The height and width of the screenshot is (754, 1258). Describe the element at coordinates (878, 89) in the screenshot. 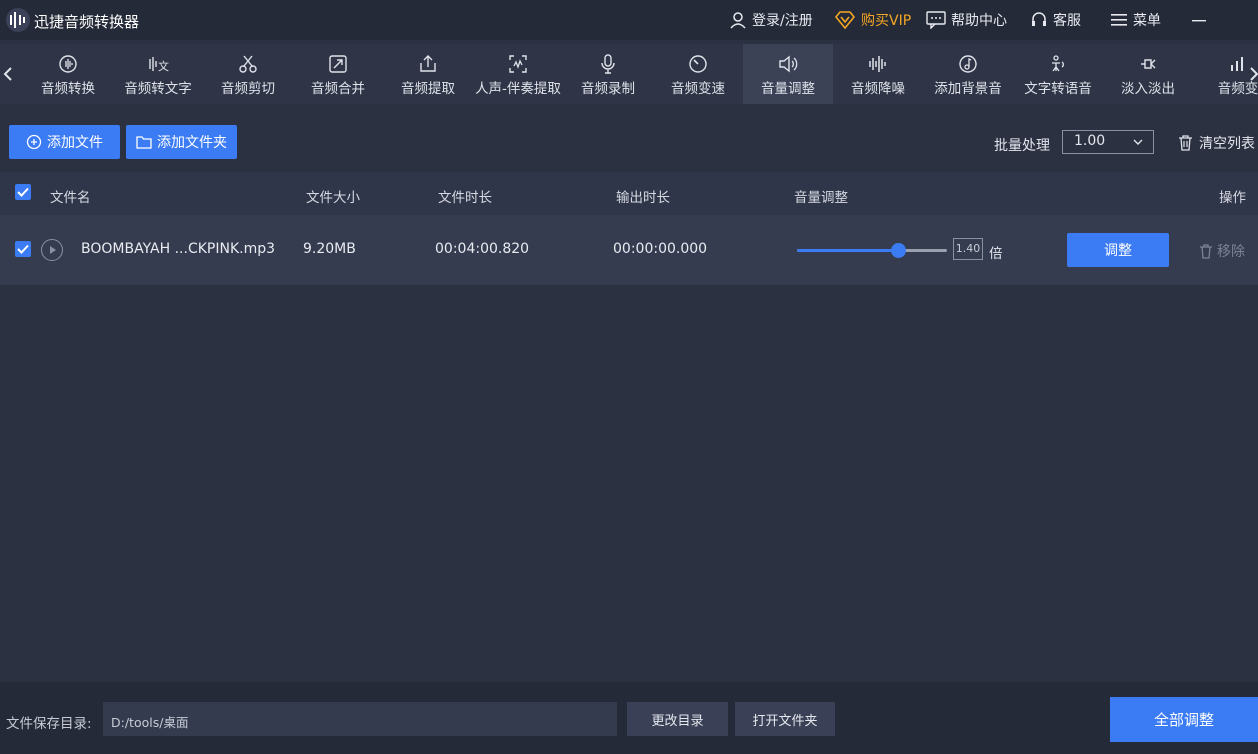

I see `tool-label: 音频降噪` at that location.